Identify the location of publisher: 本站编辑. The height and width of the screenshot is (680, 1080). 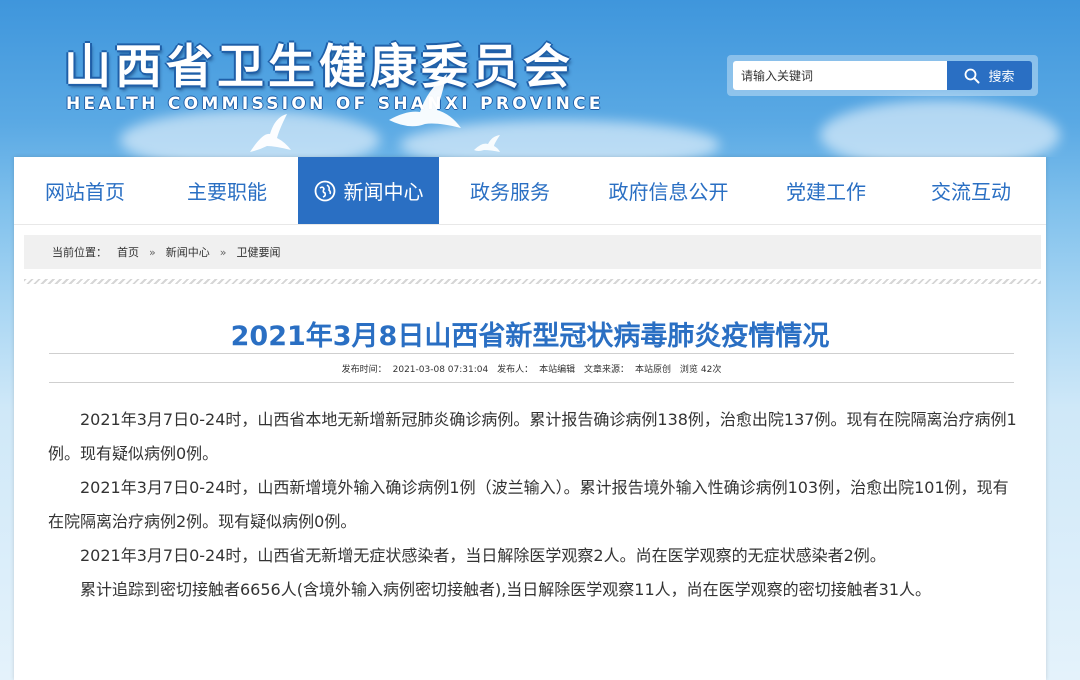
(557, 370).